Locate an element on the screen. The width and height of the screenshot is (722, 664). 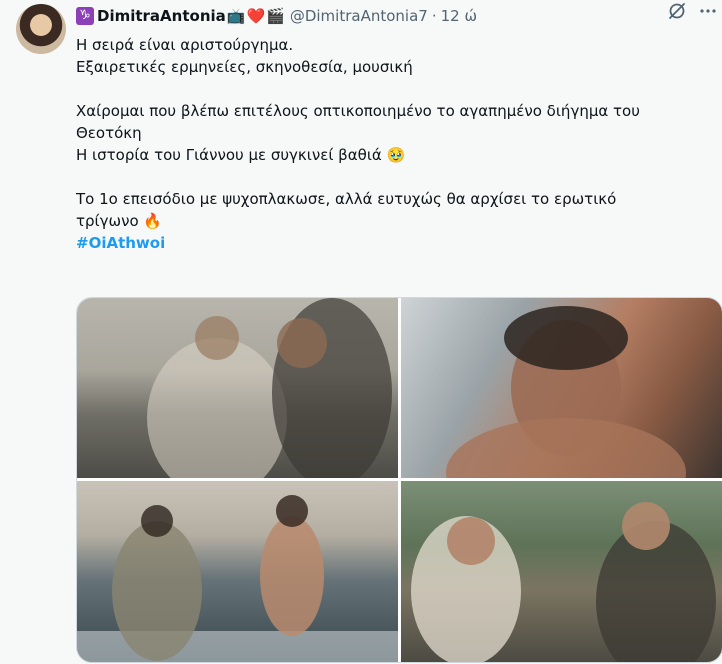
avatar is located at coordinates (41, 29).